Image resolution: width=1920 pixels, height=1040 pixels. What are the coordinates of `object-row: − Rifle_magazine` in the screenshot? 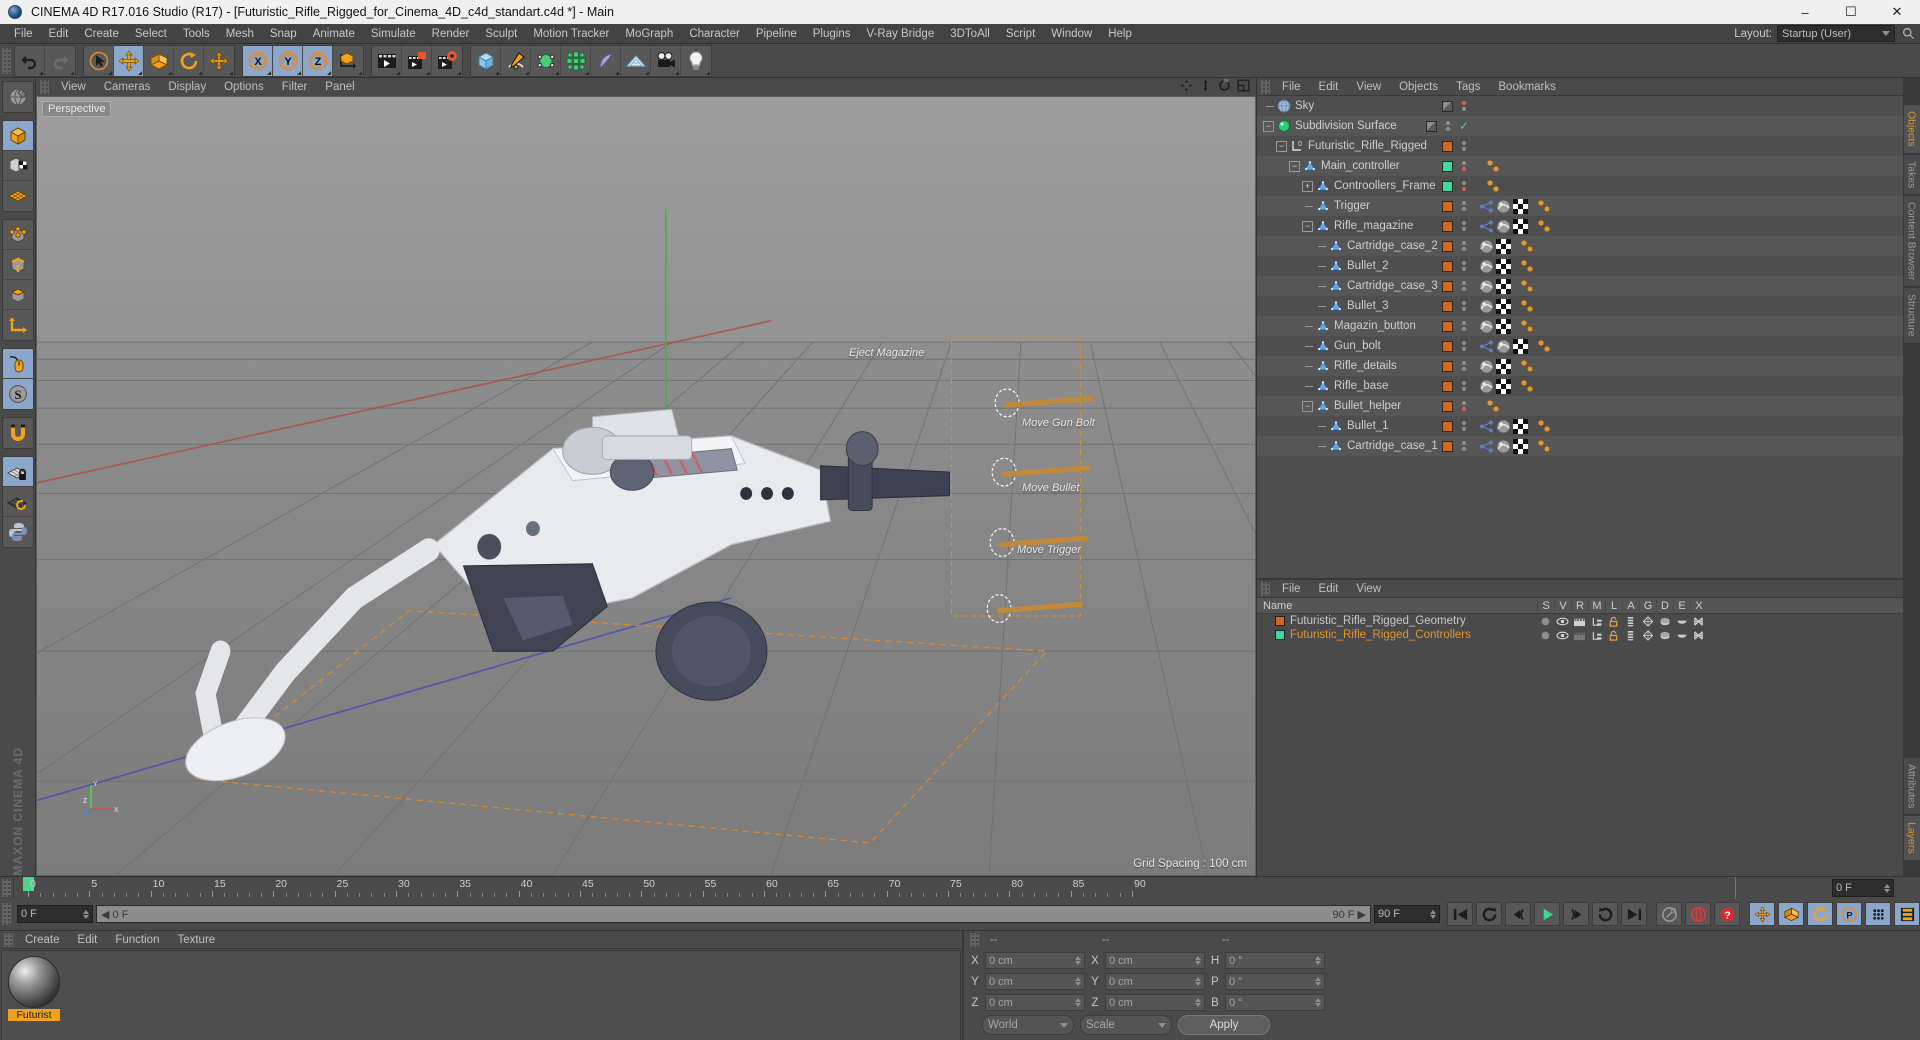 It's located at (1366, 226).